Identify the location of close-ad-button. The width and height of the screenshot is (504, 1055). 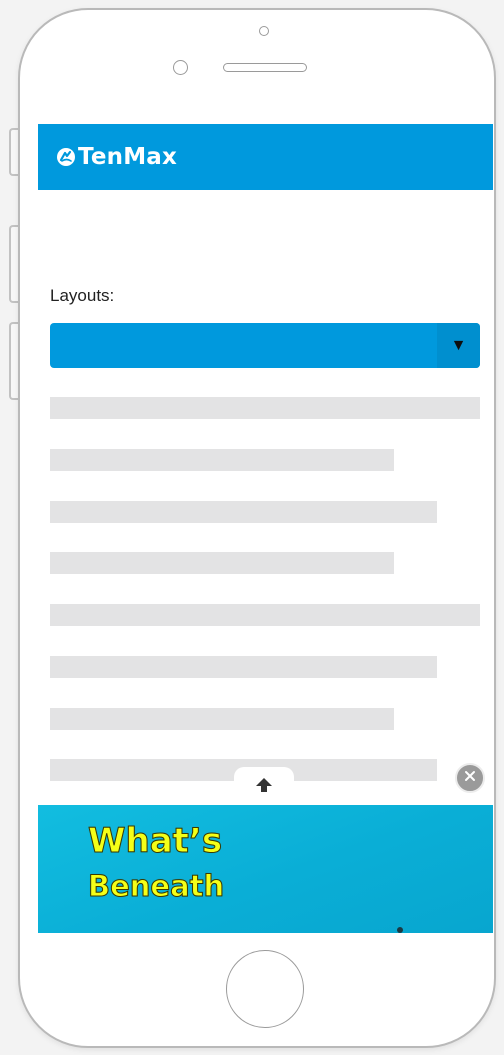
(470, 778).